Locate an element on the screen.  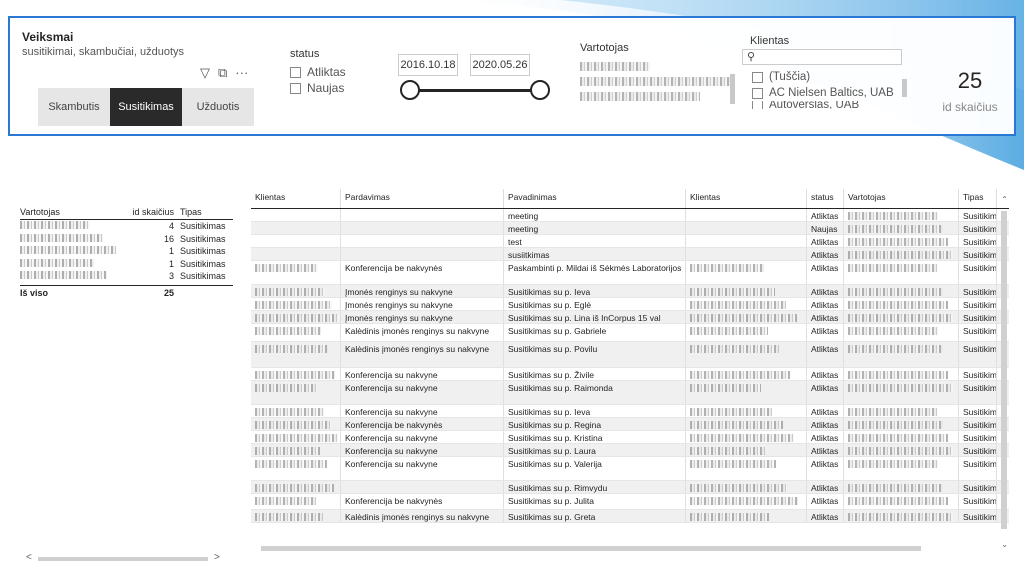
date-slider-track is located at coordinates (475, 90).